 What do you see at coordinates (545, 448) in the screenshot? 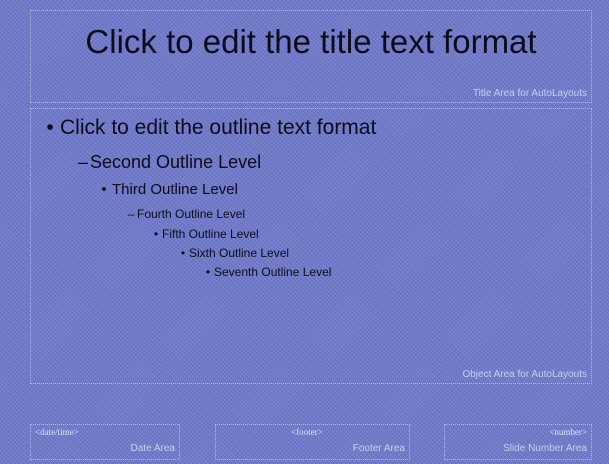
I see `slide-number-area-label: Slide Number Area` at bounding box center [545, 448].